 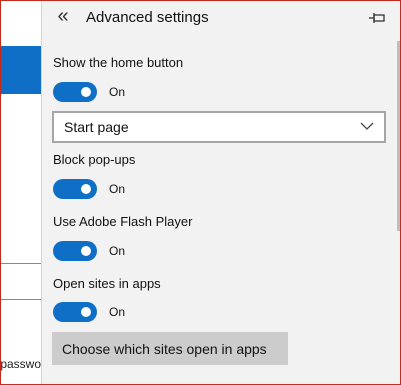 What do you see at coordinates (123, 221) in the screenshot?
I see `flash-label: Use Adobe Flash Player` at bounding box center [123, 221].